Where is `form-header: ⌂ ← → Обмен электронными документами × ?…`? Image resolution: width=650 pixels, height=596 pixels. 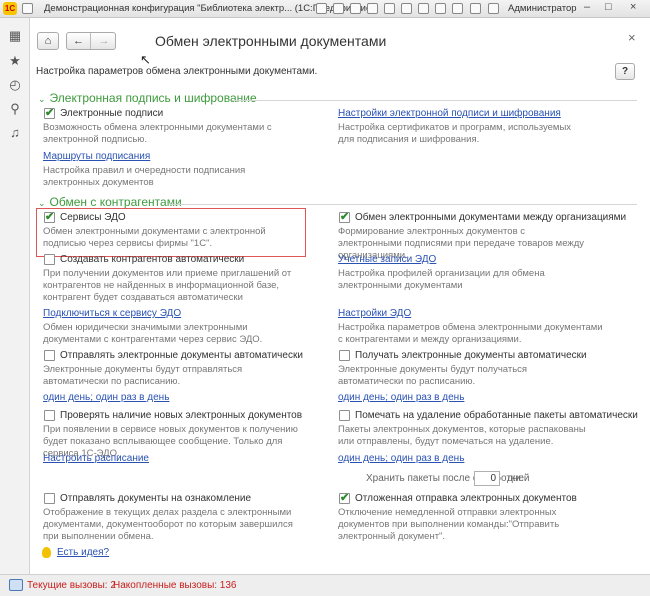 form-header: ⌂ ← → Обмен электронными документами × ?… is located at coordinates (340, 52).